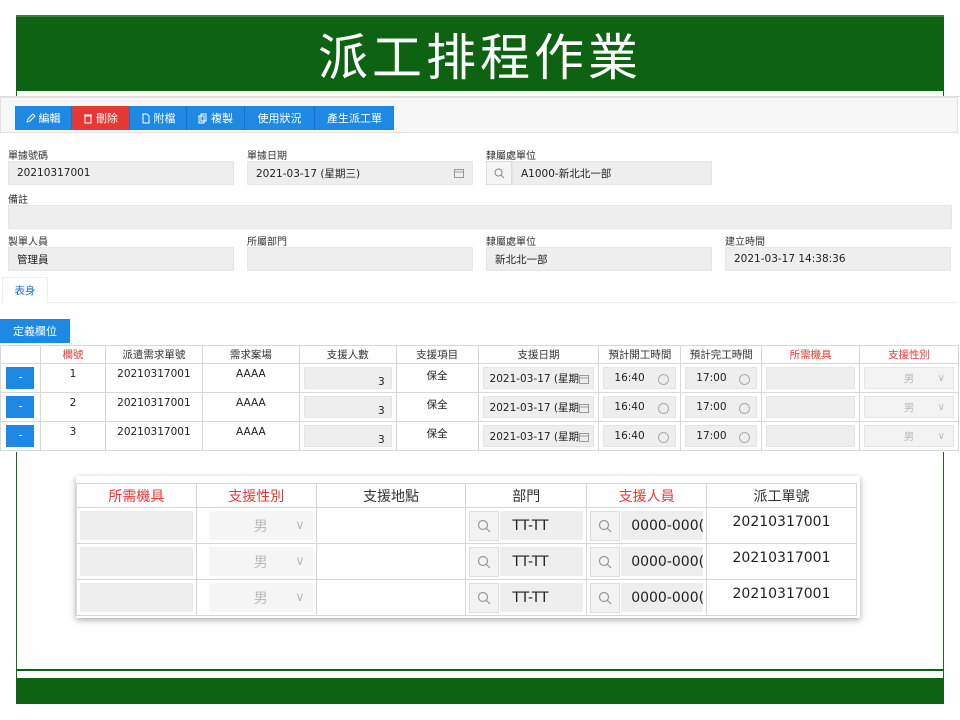  Describe the element at coordinates (20, 354) in the screenshot. I see `grid-header-action` at that location.